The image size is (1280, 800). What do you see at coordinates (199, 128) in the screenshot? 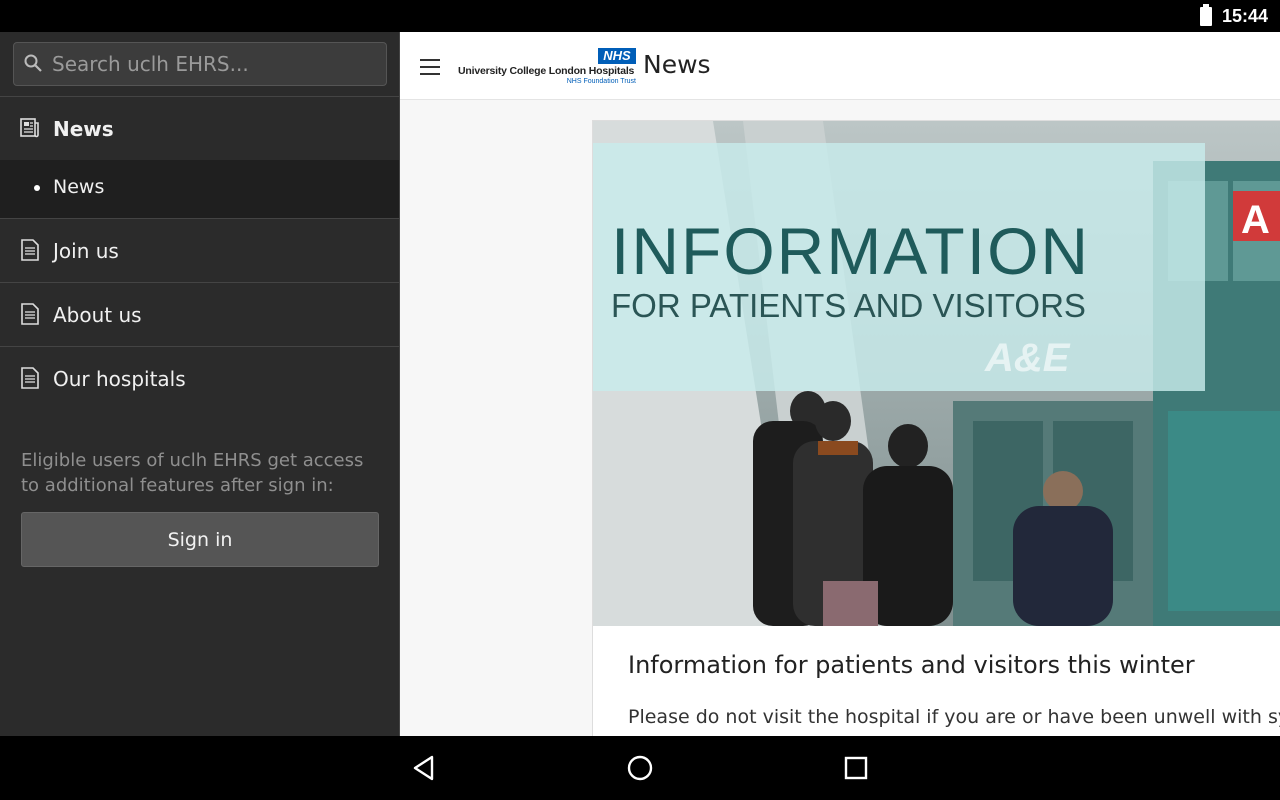
I see `drawer-item-news-section: News` at bounding box center [199, 128].